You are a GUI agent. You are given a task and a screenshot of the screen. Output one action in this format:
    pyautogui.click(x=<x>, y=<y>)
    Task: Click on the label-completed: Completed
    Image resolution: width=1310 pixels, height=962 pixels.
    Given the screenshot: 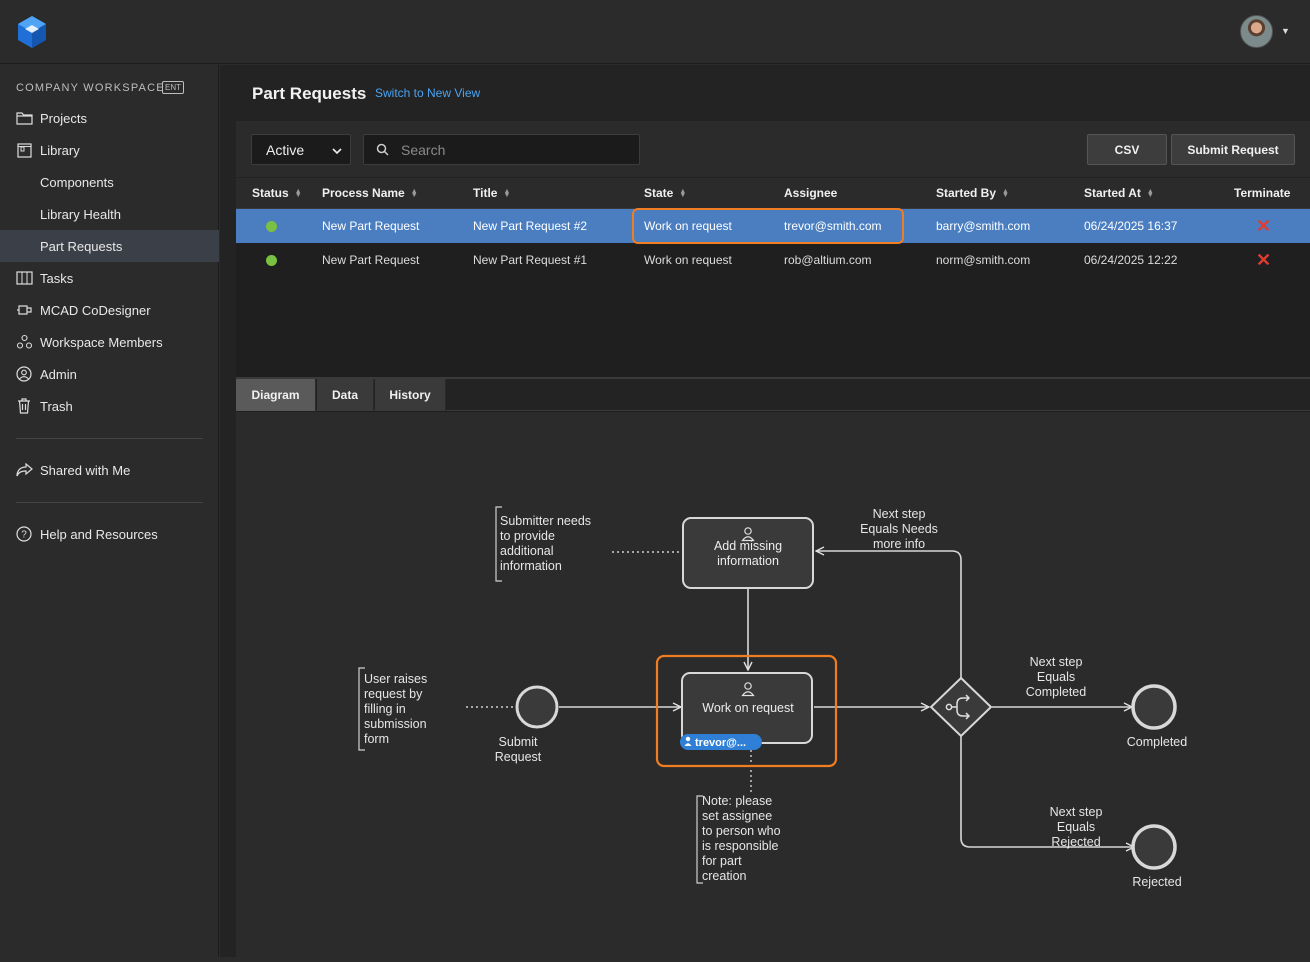 What is the action you would take?
    pyautogui.click(x=1157, y=742)
    